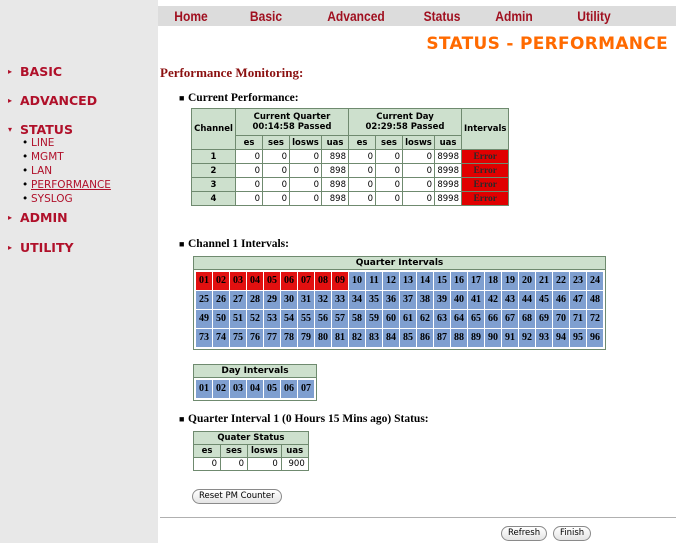 The height and width of the screenshot is (543, 676). Describe the element at coordinates (578, 338) in the screenshot. I see `quarter-interval-cell: 95` at that location.